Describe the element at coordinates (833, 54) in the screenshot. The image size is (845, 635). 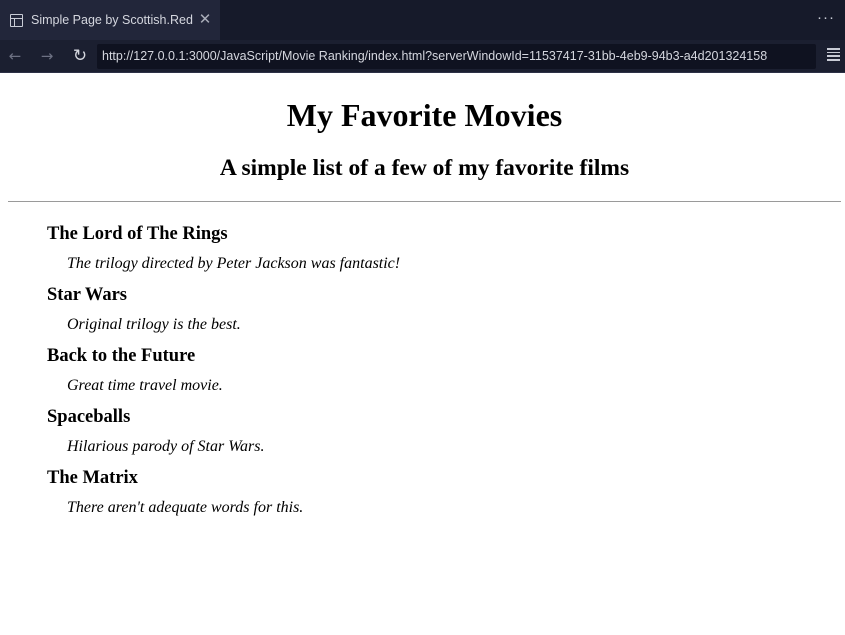
I see `menu-icon` at that location.